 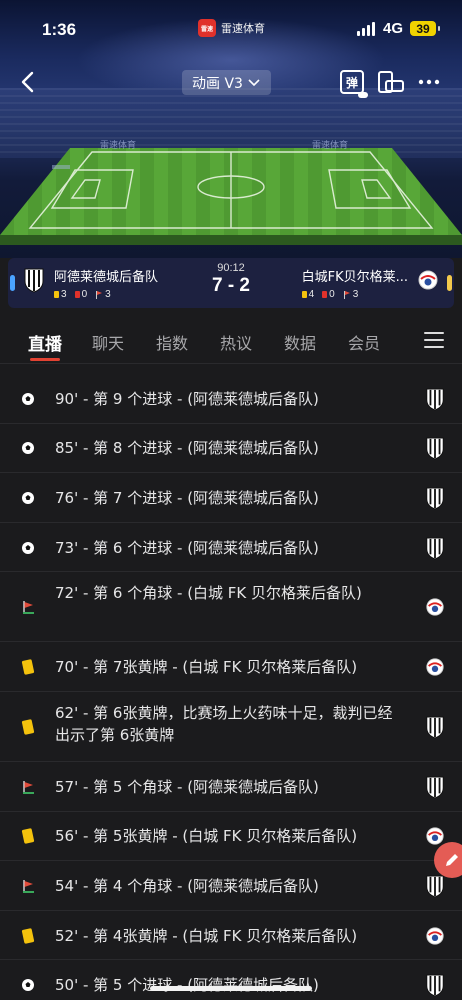 What do you see at coordinates (434, 340) in the screenshot?
I see `tab-menu-button` at bounding box center [434, 340].